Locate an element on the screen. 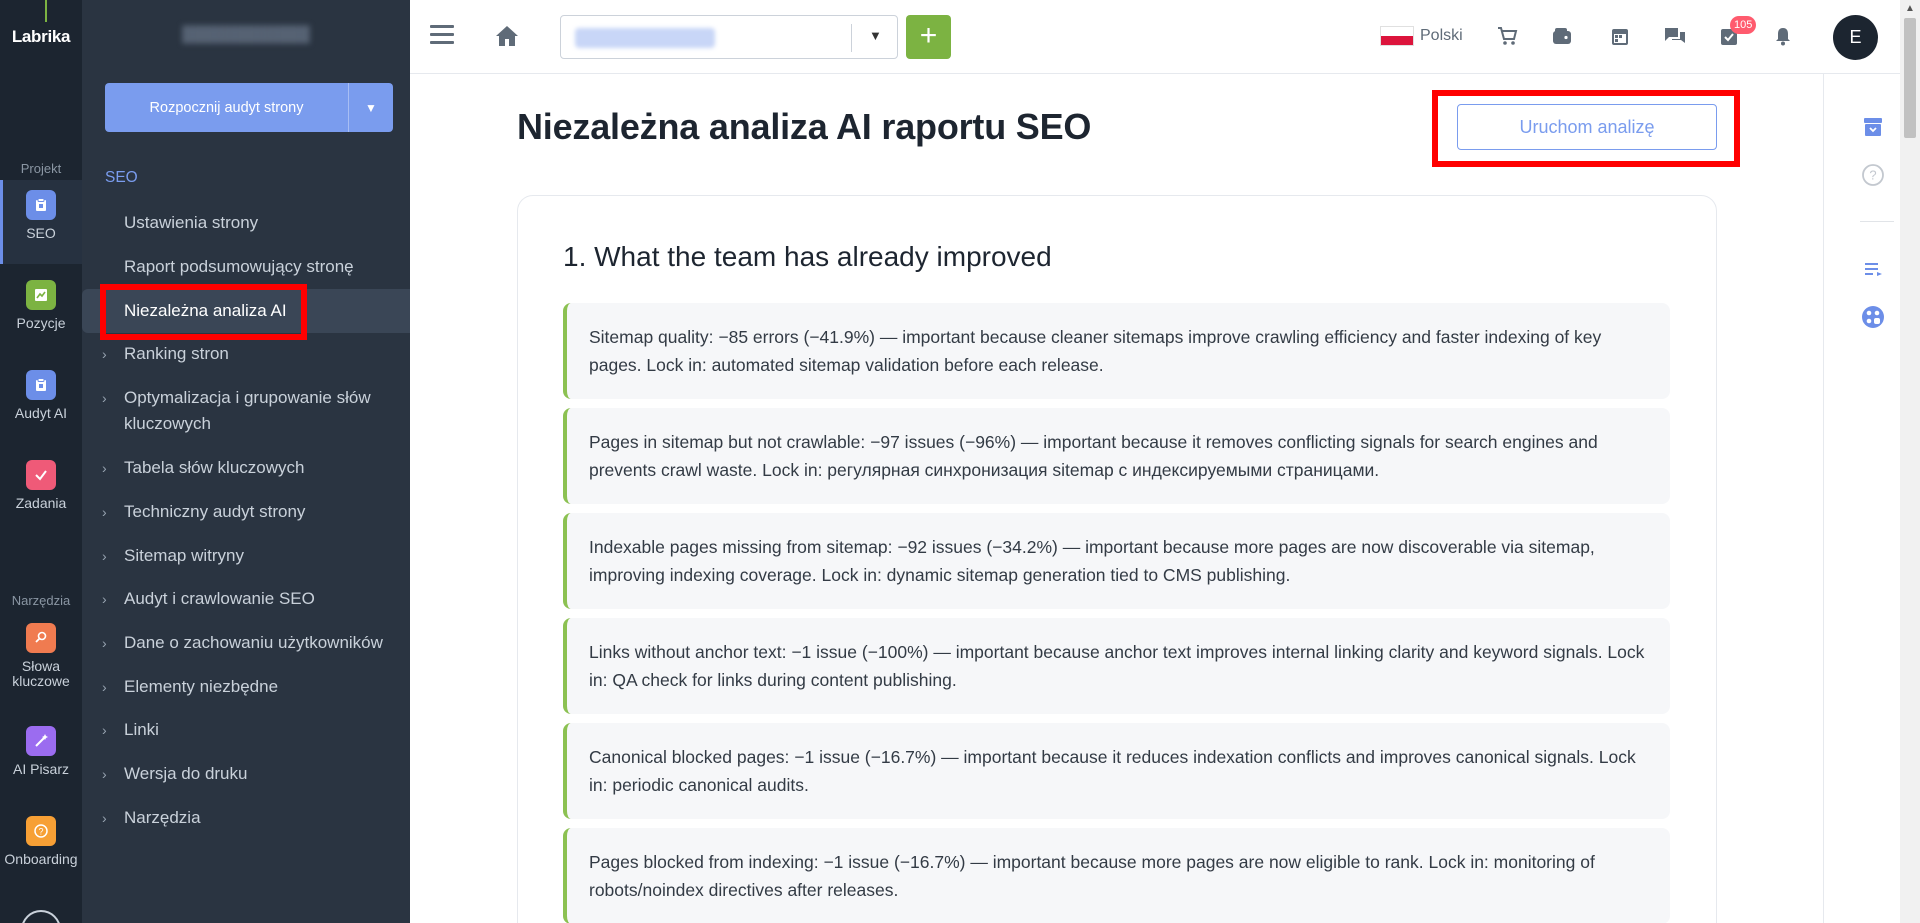  project-select: ▼ is located at coordinates (729, 37).